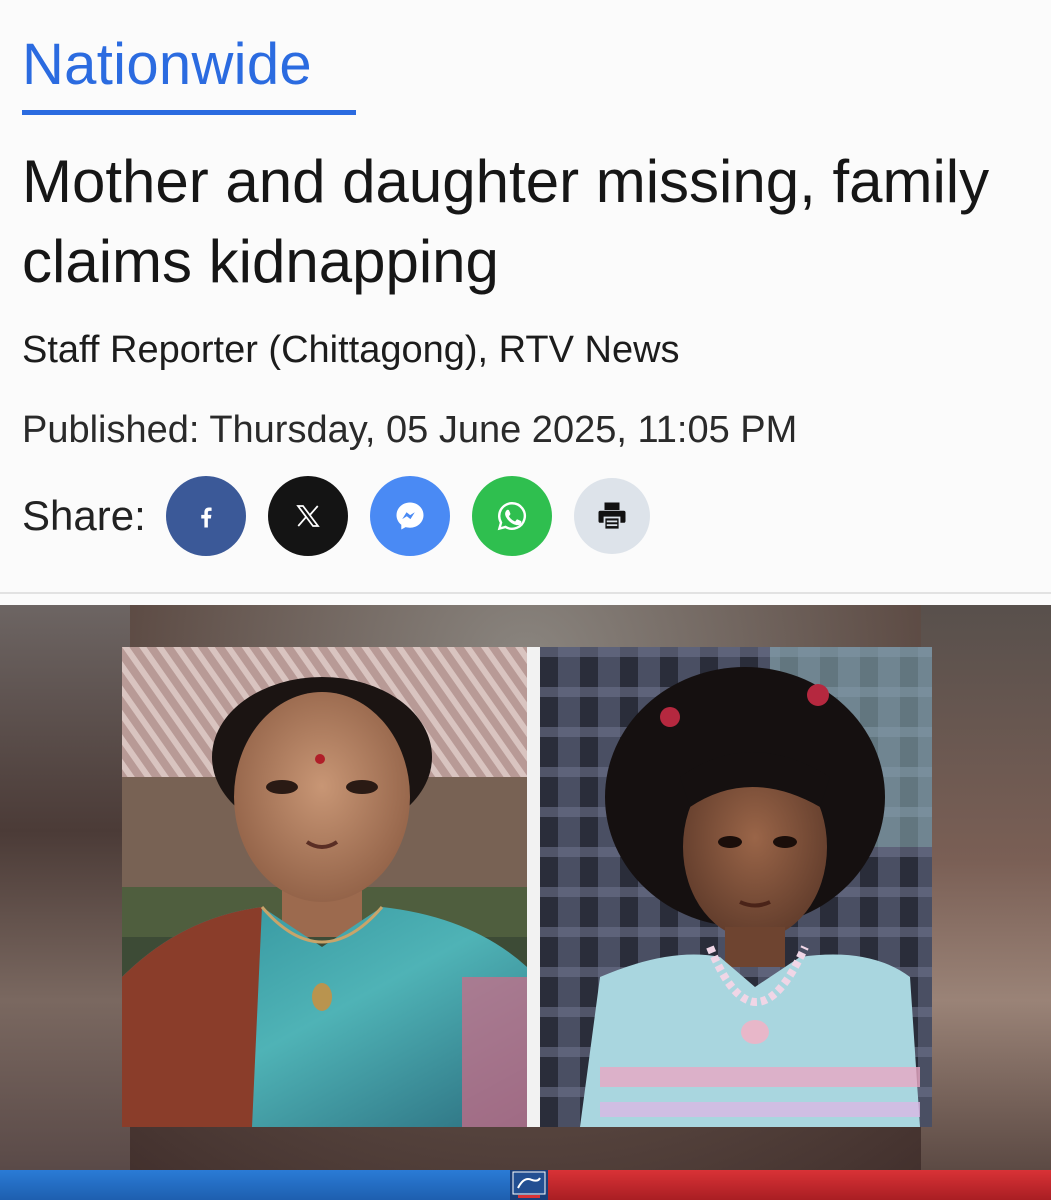 The height and width of the screenshot is (1200, 1051). What do you see at coordinates (167, 65) in the screenshot?
I see `category-link: Nationwide` at bounding box center [167, 65].